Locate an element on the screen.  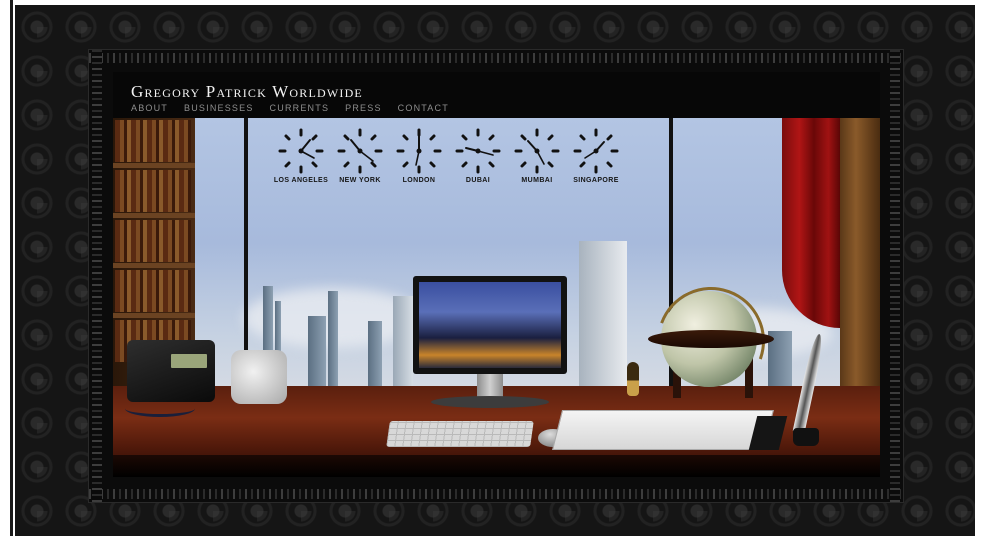
clock-new-york: NEW YORK is located at coordinates (360, 156).